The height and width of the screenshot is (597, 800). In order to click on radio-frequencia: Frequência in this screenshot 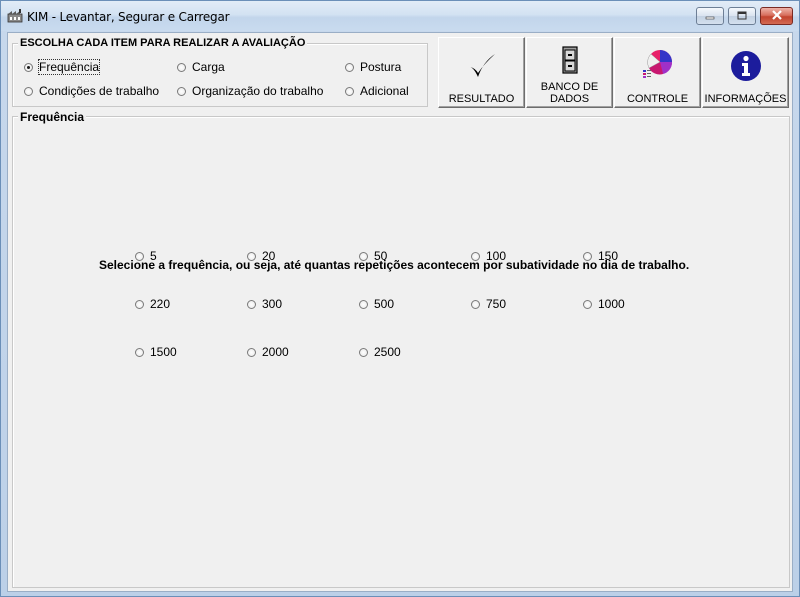, I will do `click(62, 67)`.